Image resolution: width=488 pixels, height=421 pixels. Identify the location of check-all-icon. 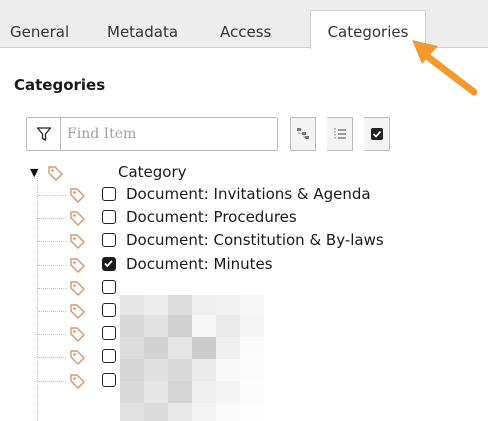
(376, 134).